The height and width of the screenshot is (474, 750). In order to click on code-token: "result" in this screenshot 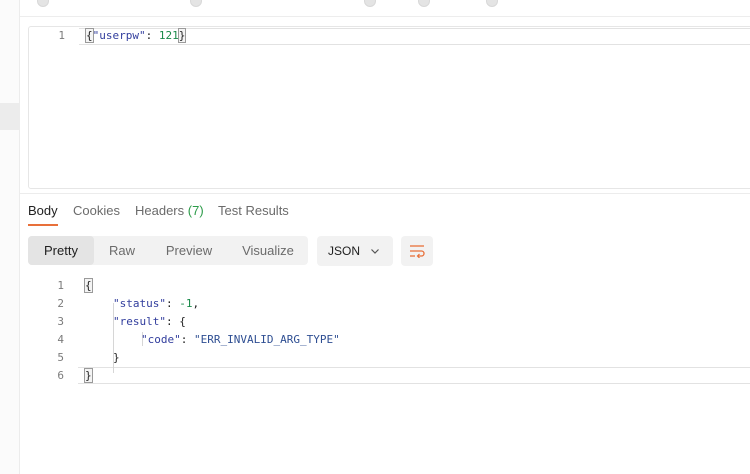, I will do `click(139, 321)`.